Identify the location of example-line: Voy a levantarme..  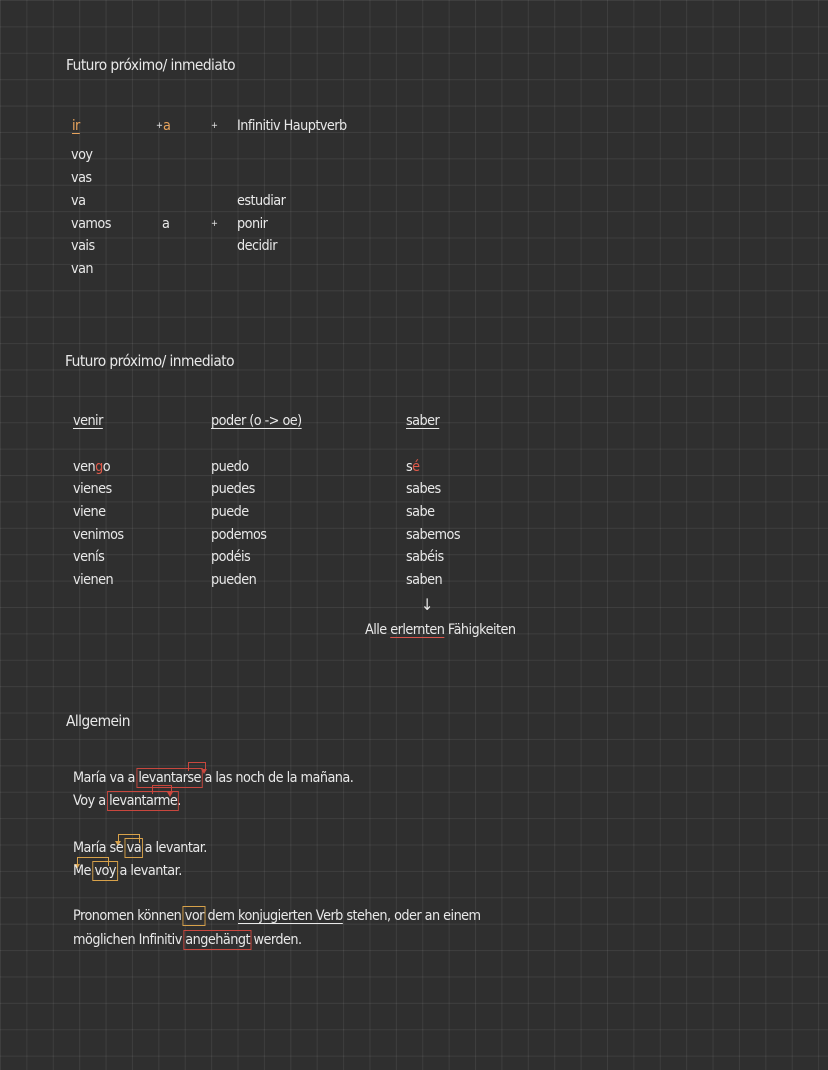
(127, 801).